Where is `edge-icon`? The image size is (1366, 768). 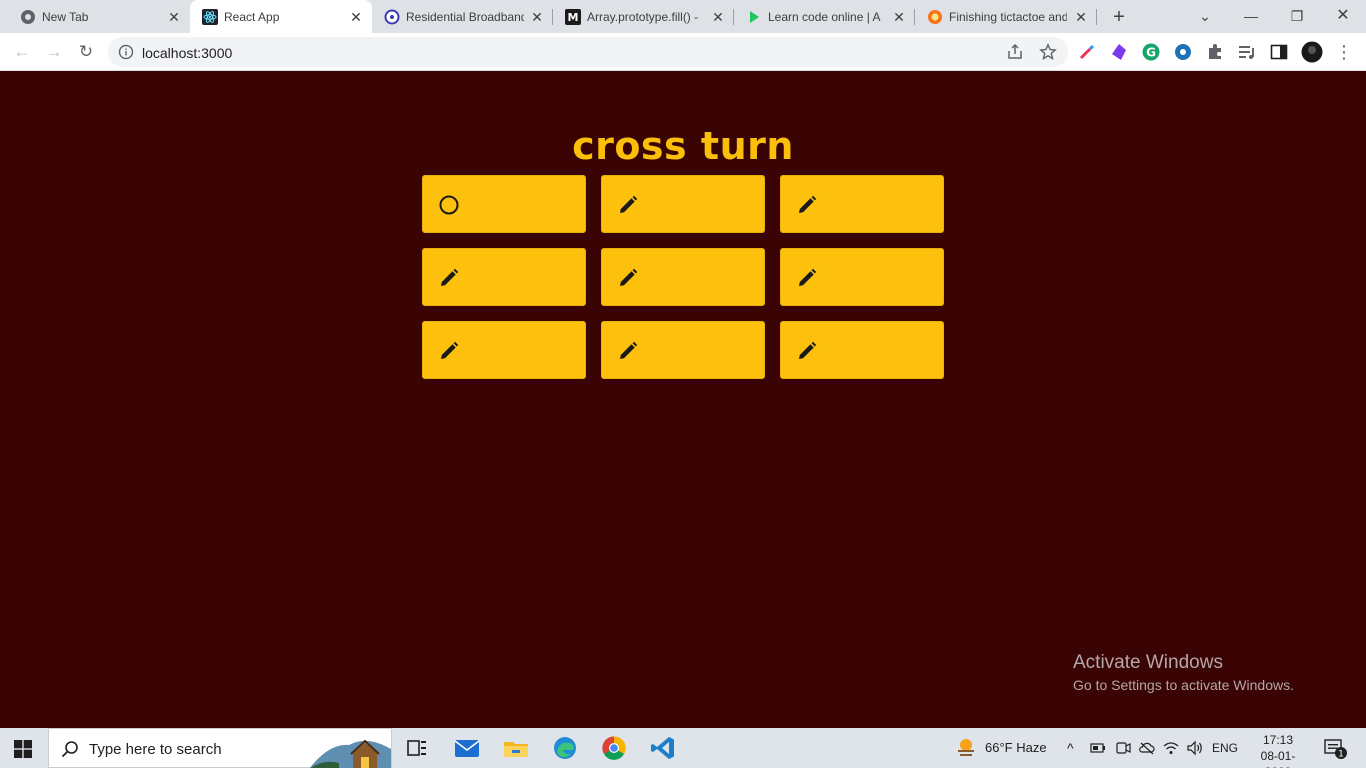
edge-icon is located at coordinates (565, 748).